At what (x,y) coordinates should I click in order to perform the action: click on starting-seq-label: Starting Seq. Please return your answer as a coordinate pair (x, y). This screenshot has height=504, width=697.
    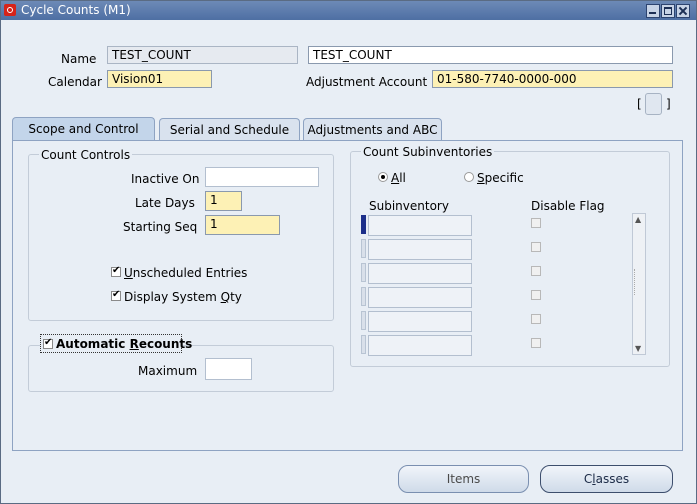
    Looking at the image, I should click on (160, 227).